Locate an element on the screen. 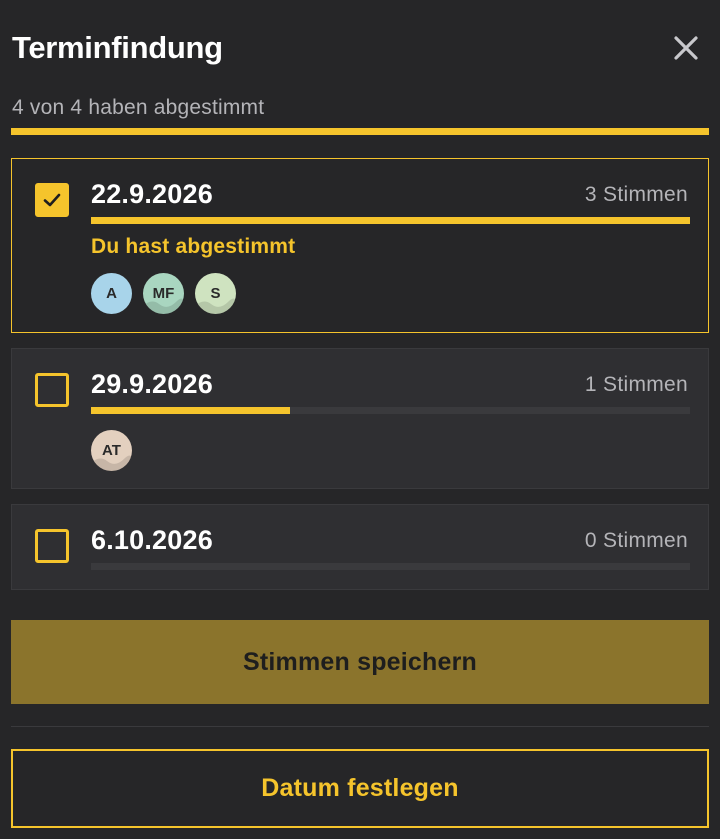 The width and height of the screenshot is (720, 839). vote-progress-fill is located at coordinates (360, 131).